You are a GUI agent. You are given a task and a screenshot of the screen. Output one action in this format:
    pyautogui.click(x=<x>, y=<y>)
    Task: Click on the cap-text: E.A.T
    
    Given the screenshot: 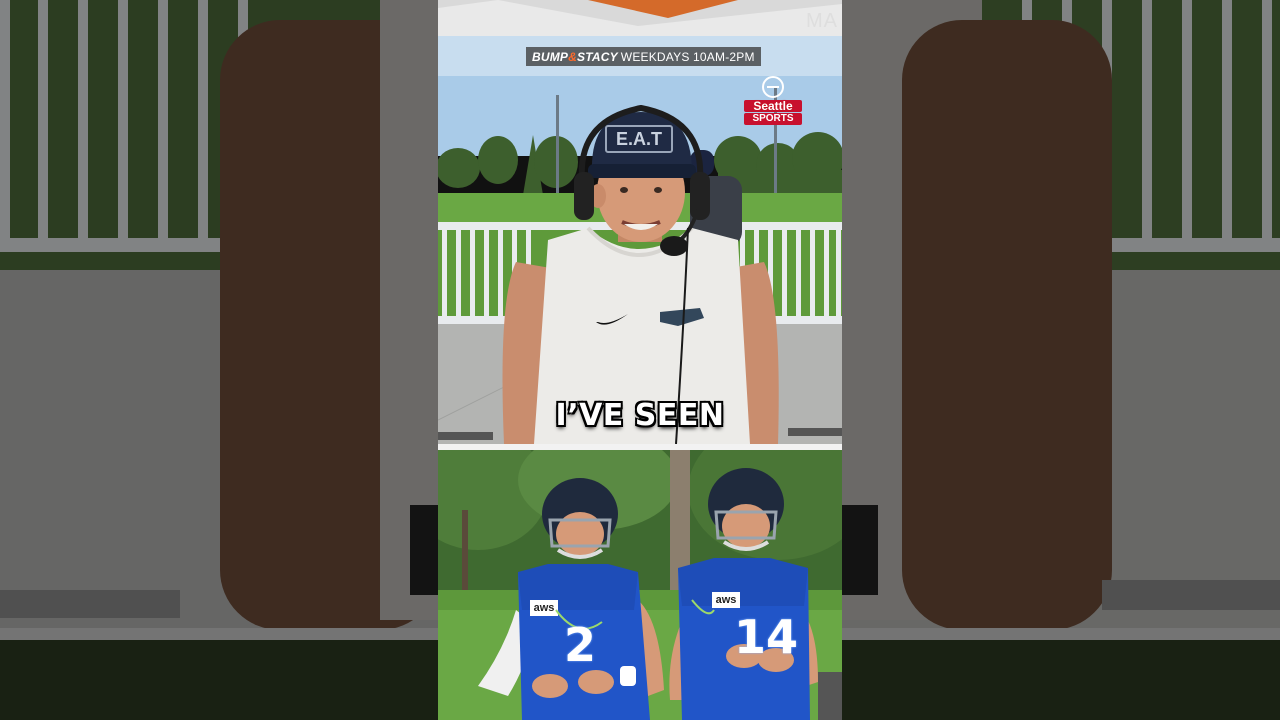 What is the action you would take?
    pyautogui.click(x=638, y=139)
    